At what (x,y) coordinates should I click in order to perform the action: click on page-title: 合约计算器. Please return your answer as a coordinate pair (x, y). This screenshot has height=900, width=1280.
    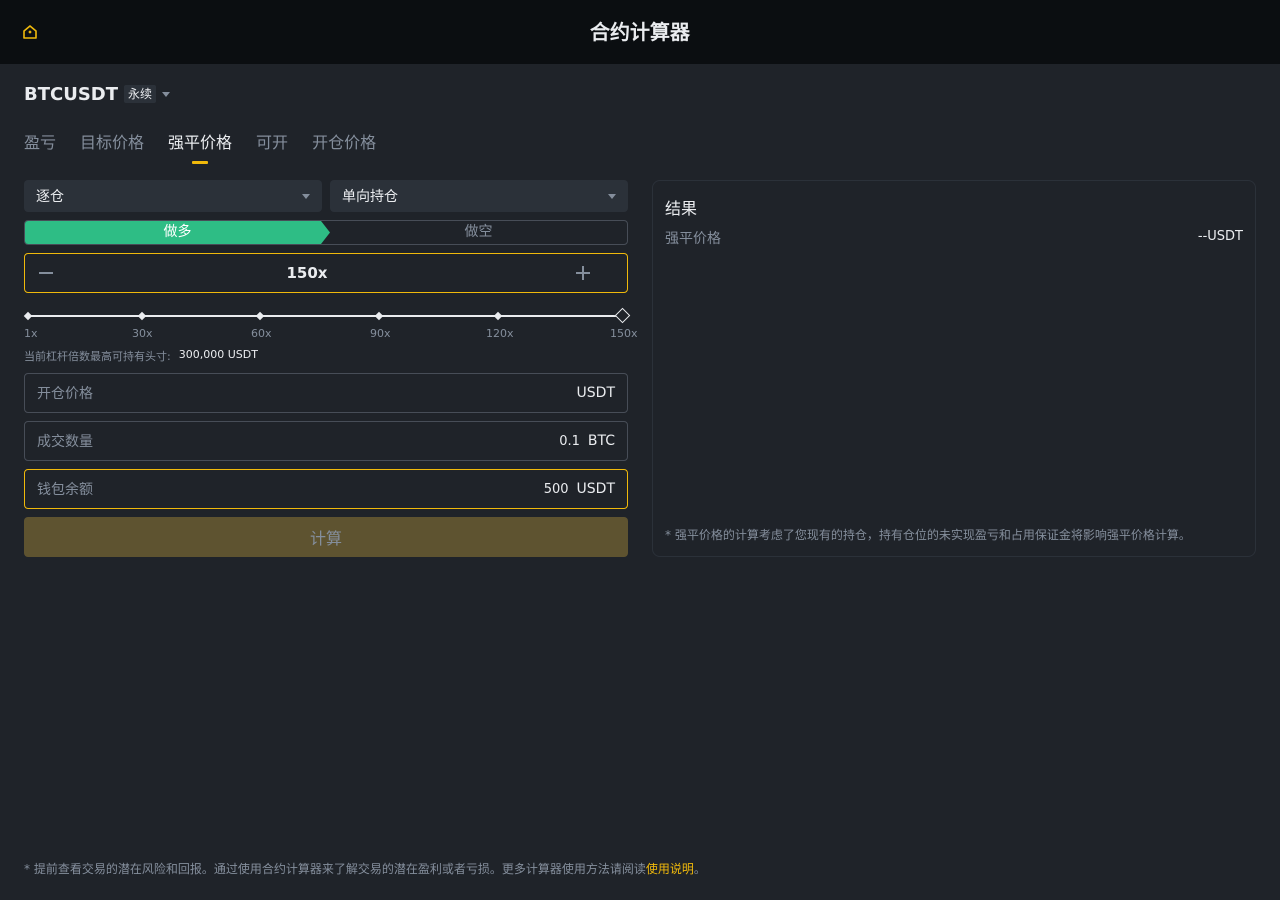
    Looking at the image, I should click on (640, 32).